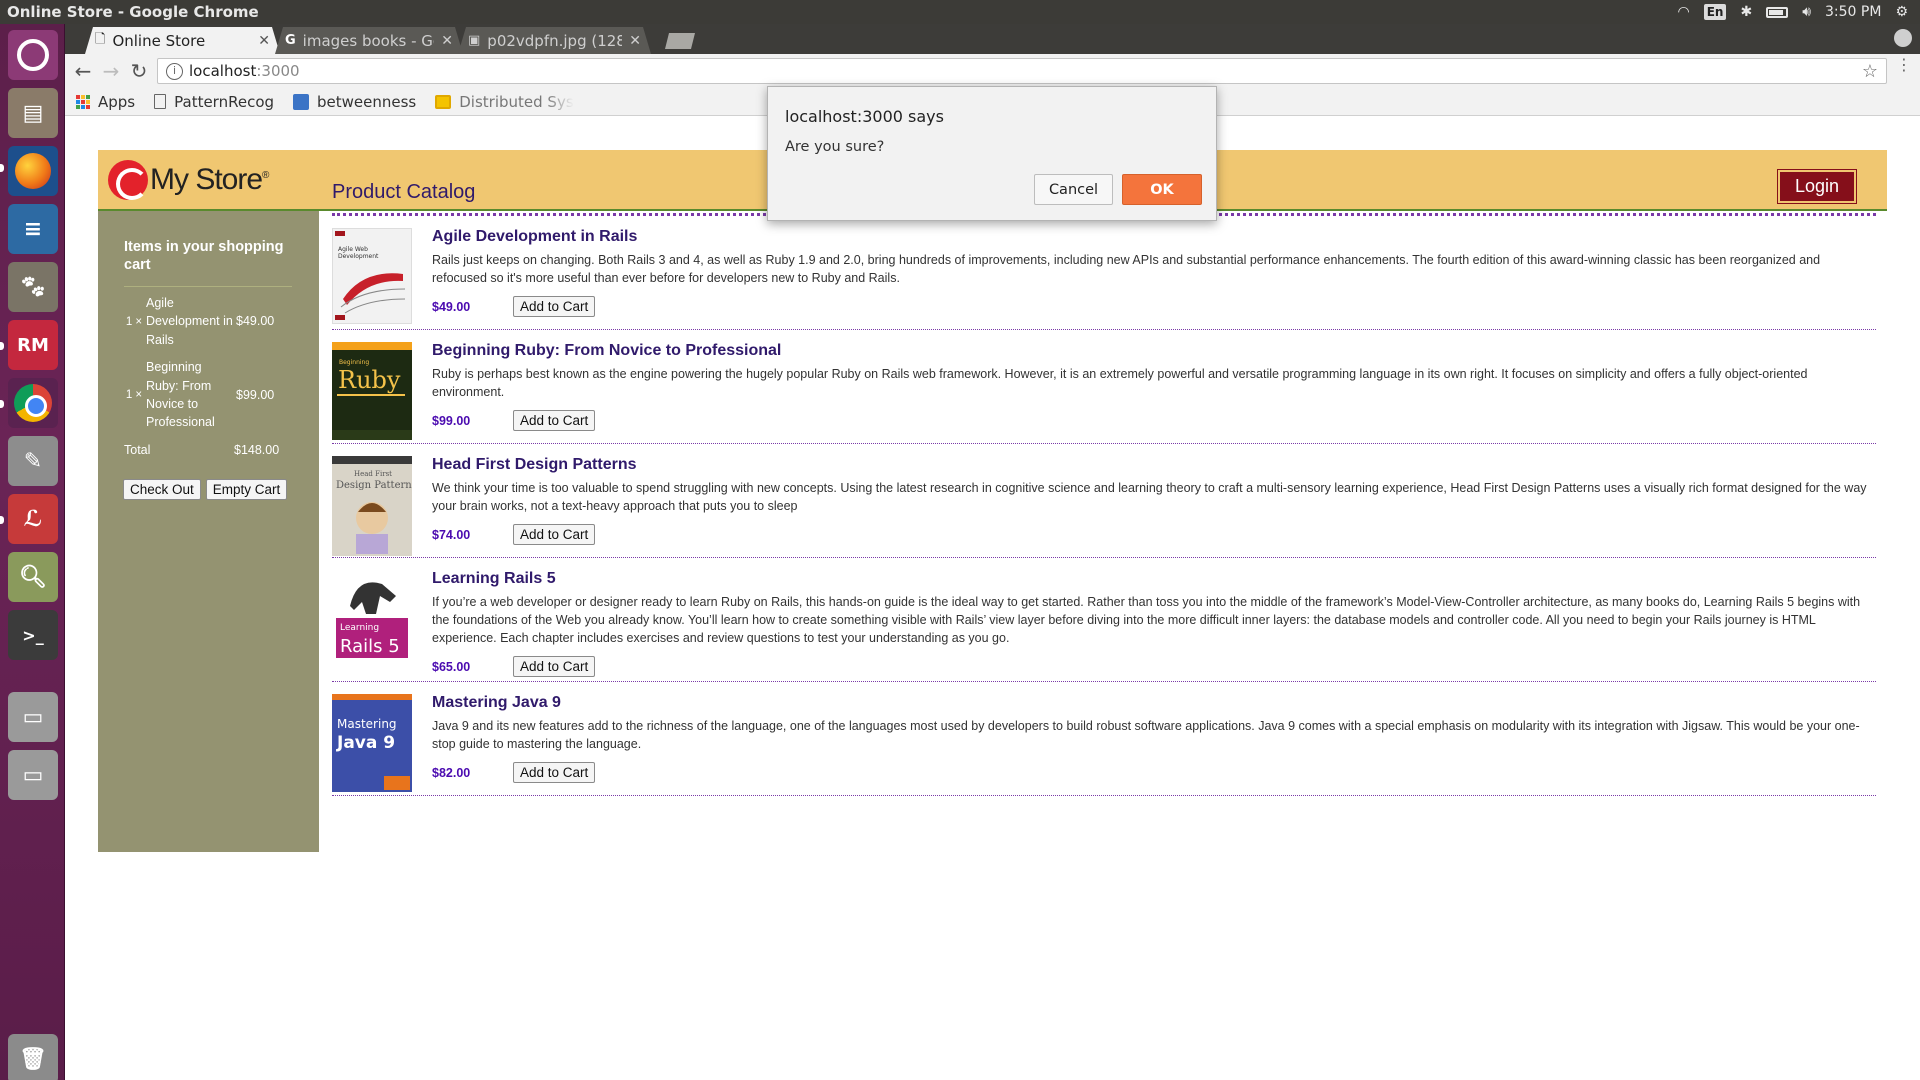 The image size is (1920, 1080). I want to click on system-tray: ◠ En ✱ 🔊︎ 3:50 PM ⚙, so click(1798, 12).